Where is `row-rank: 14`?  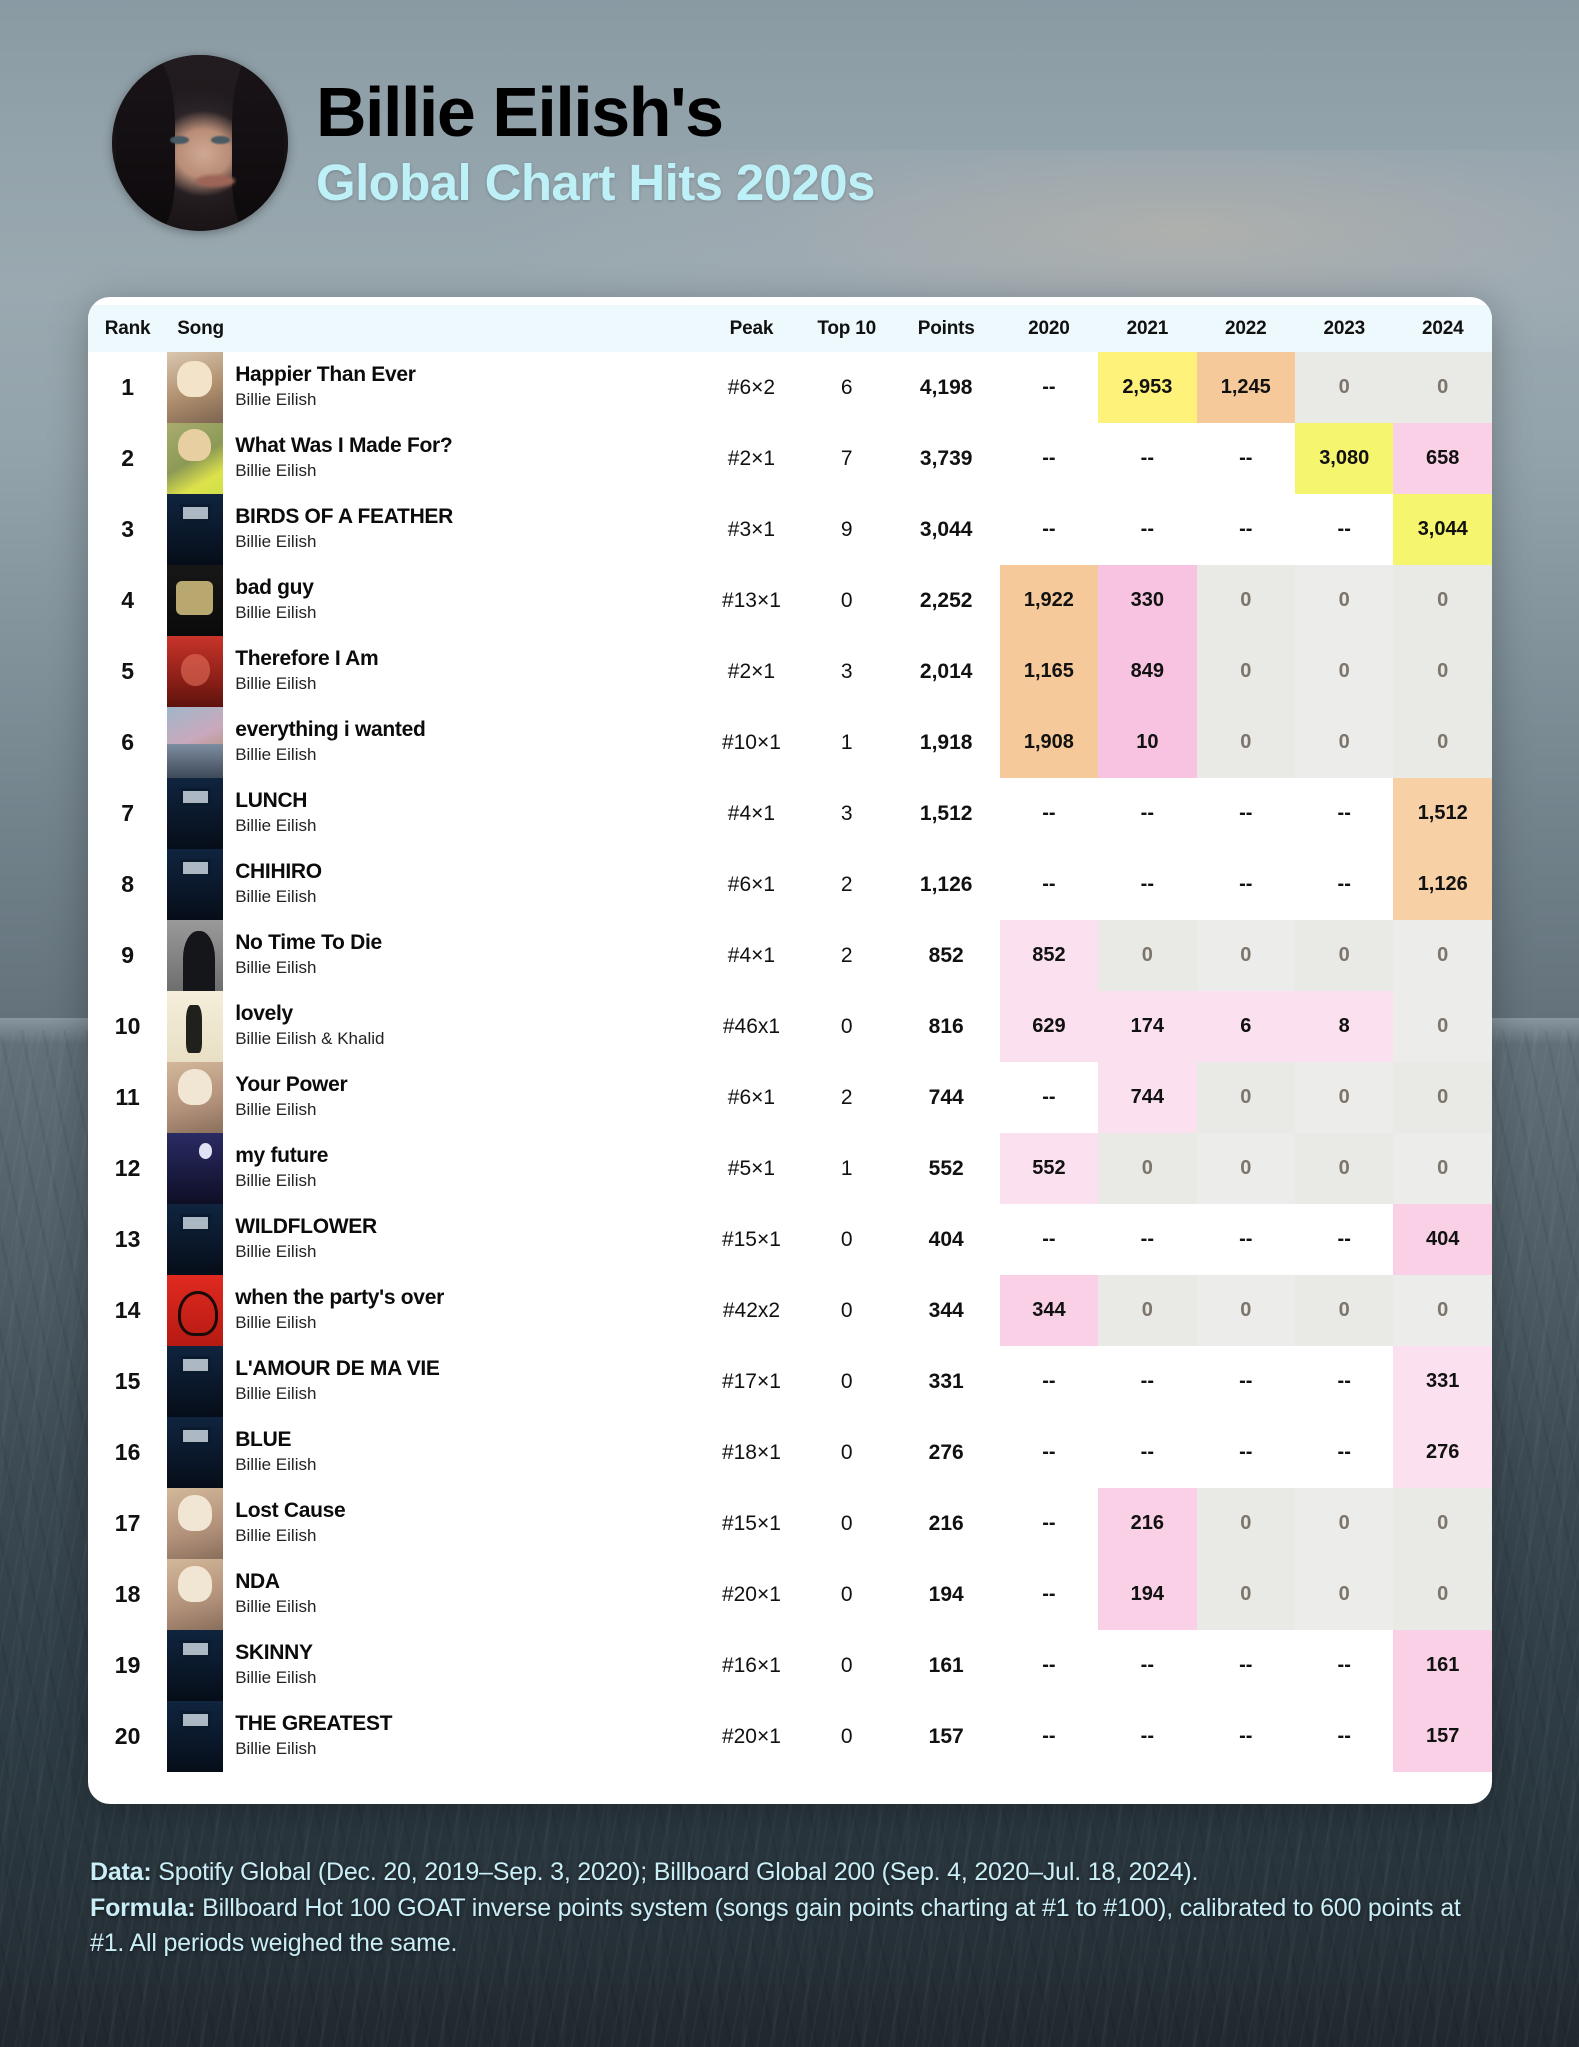 row-rank: 14 is located at coordinates (127, 1310).